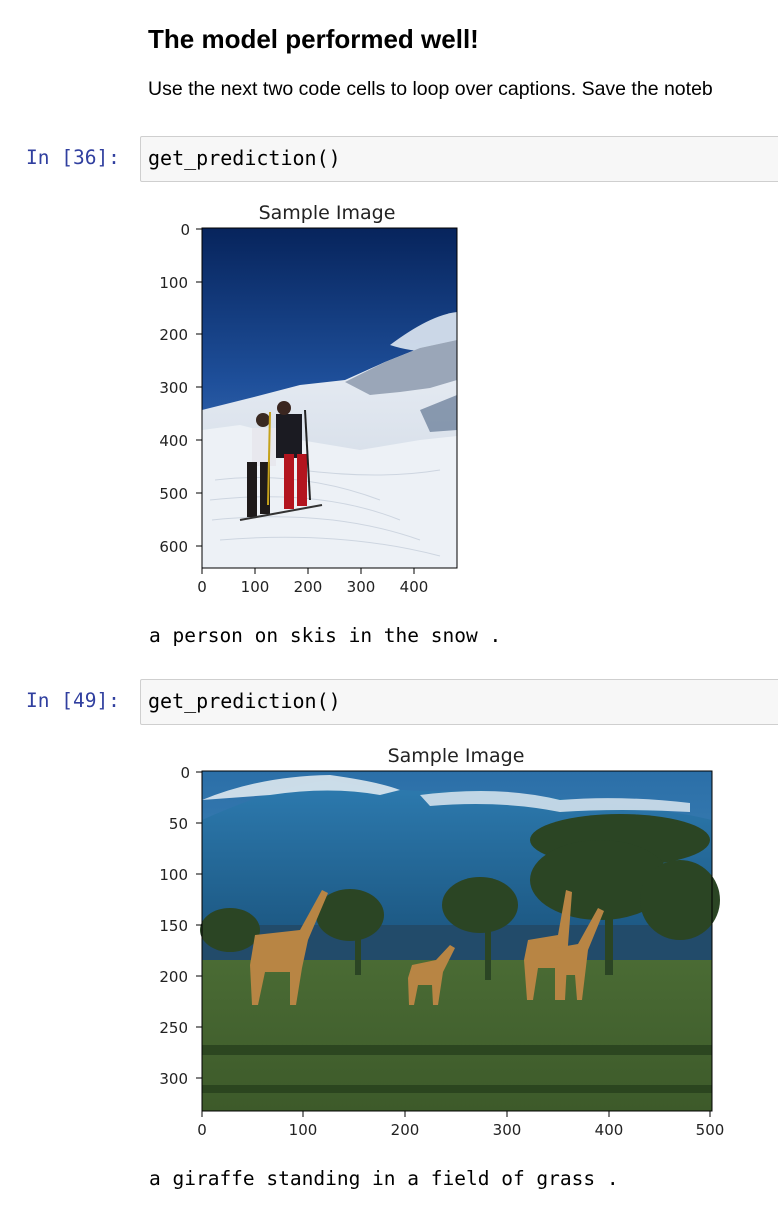  What do you see at coordinates (173, 494) in the screenshot?
I see `y-tick-label: 500` at bounding box center [173, 494].